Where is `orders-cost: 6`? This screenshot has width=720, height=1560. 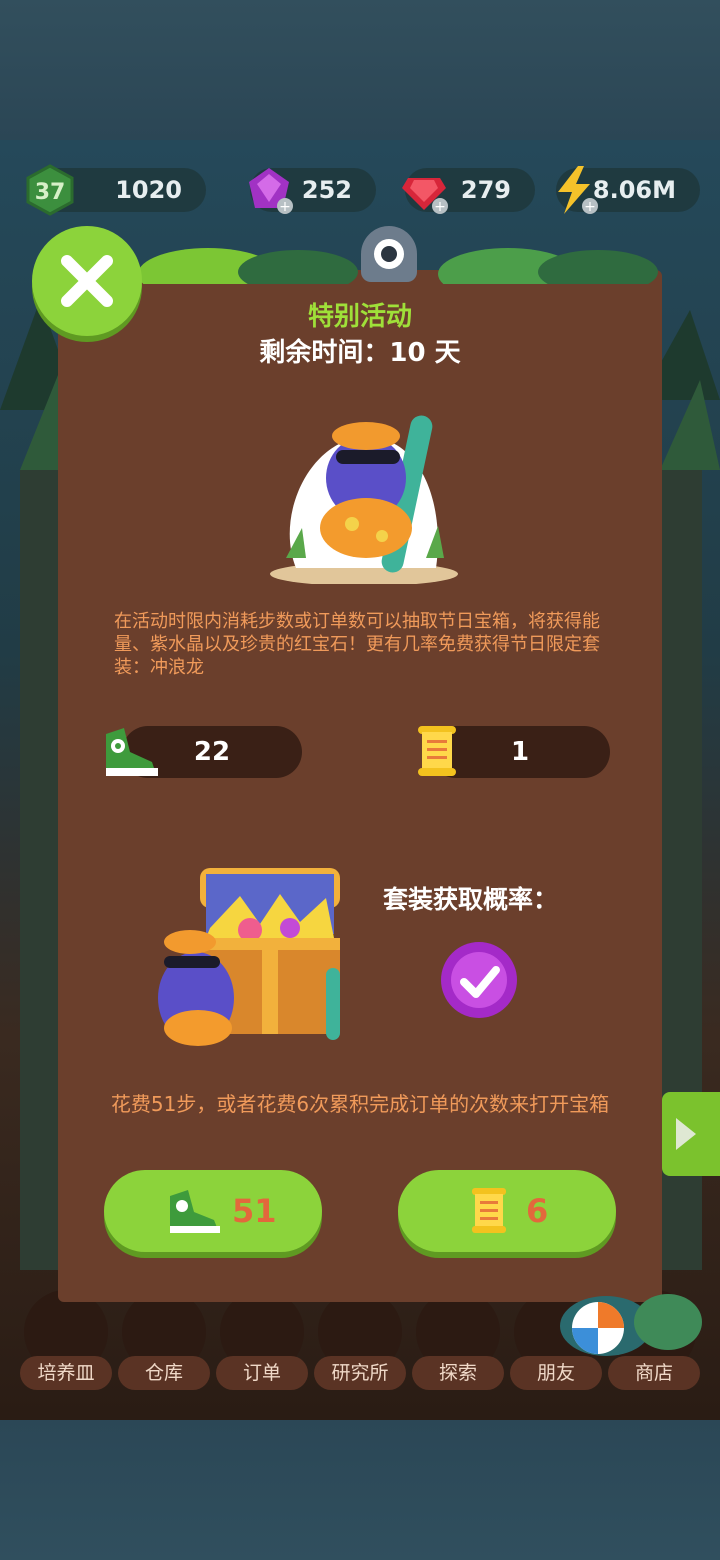 orders-cost: 6 is located at coordinates (537, 1211).